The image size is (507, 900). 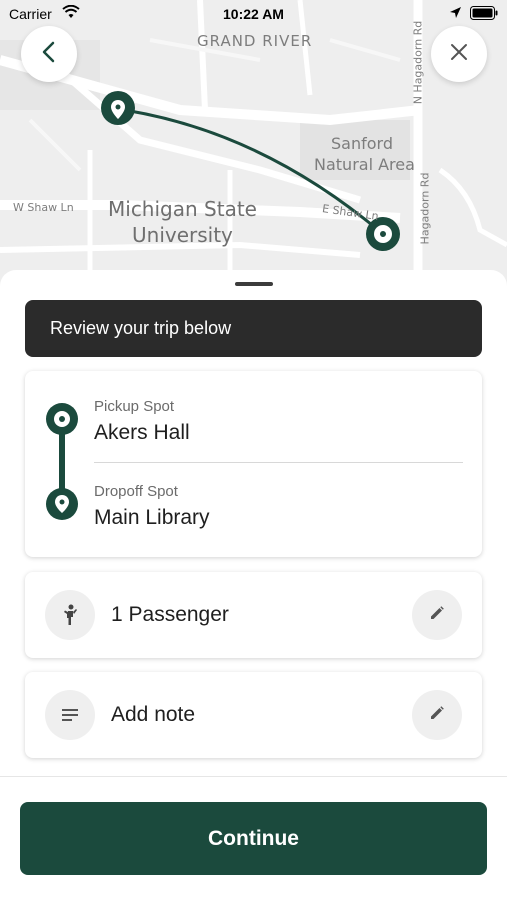 I want to click on battery-icon, so click(x=484, y=14).